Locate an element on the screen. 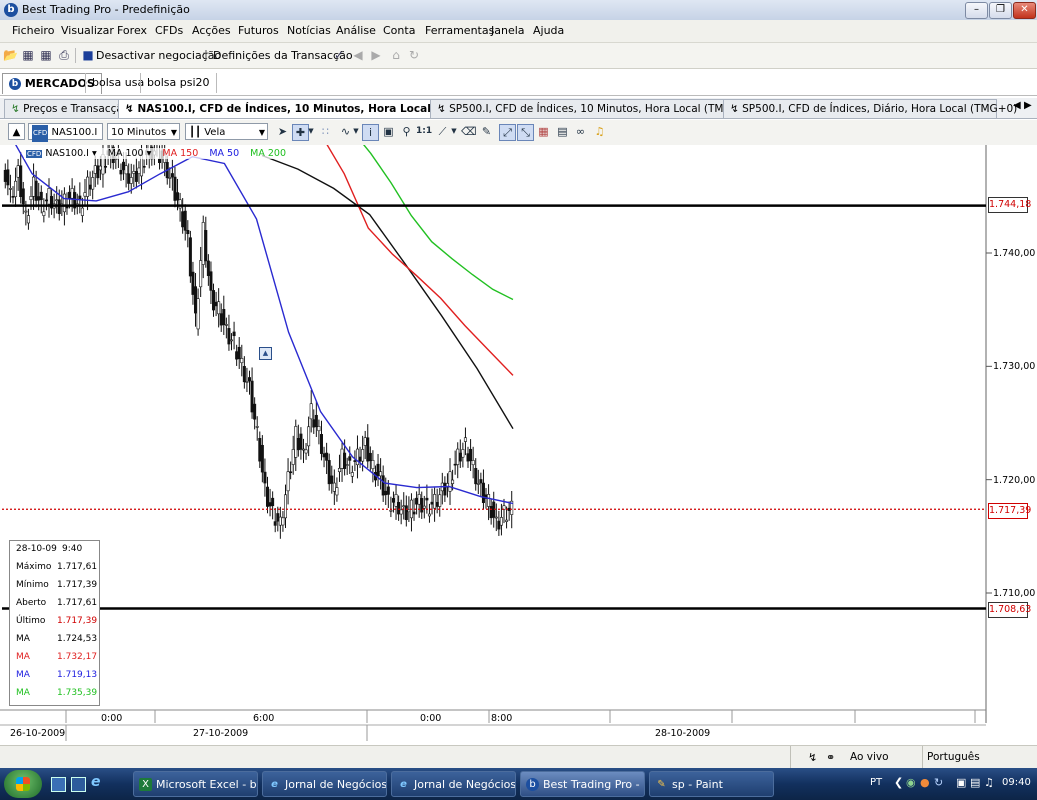 The width and height of the screenshot is (1037, 800). menu-futures: Futuros is located at coordinates (258, 30).